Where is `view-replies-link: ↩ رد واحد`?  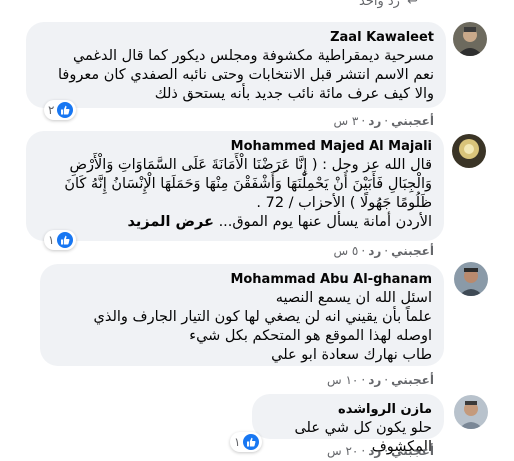 view-replies-link: ↩ رد واحد is located at coordinates (388, 4).